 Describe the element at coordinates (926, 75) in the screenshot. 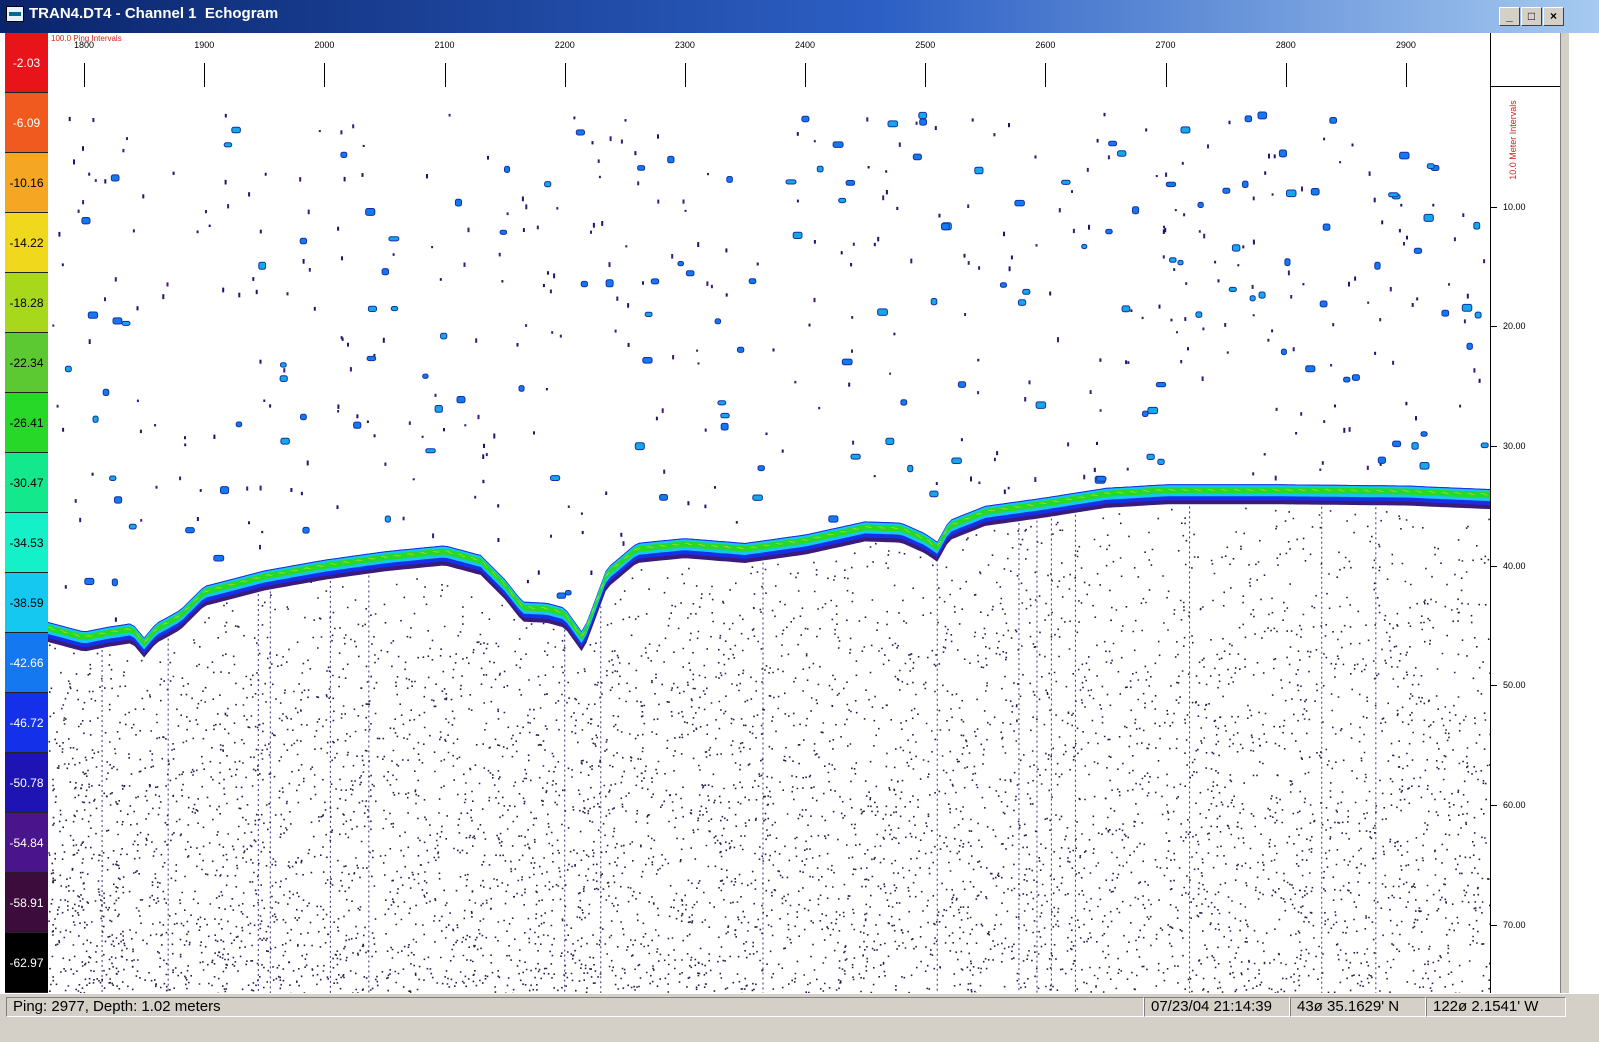

I see `ping-tick-mark` at that location.